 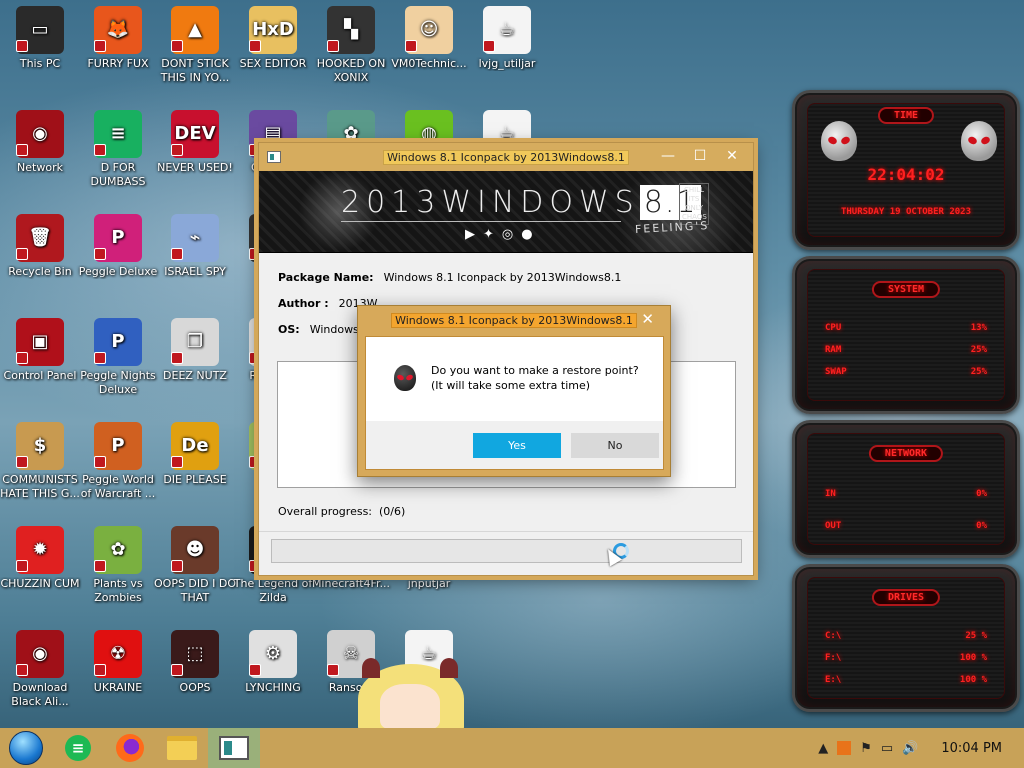 I want to click on desktop-icon-label: Recycle Bin, so click(x=40, y=271).